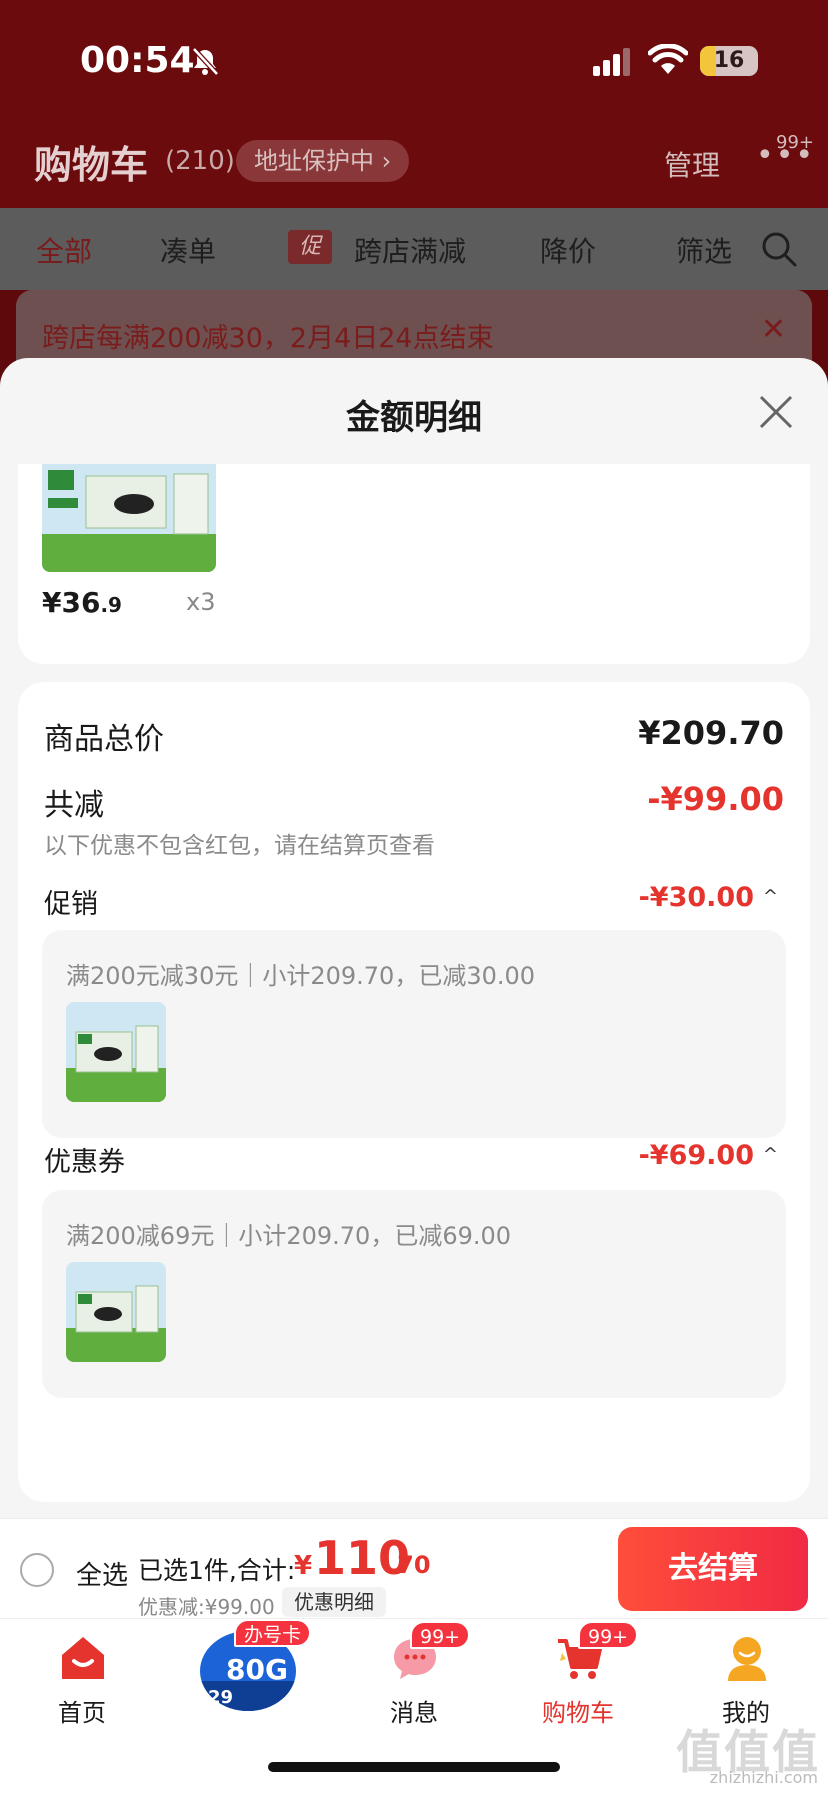 Image resolution: width=828 pixels, height=1796 pixels. I want to click on user-avatar-icon, so click(747, 1659).